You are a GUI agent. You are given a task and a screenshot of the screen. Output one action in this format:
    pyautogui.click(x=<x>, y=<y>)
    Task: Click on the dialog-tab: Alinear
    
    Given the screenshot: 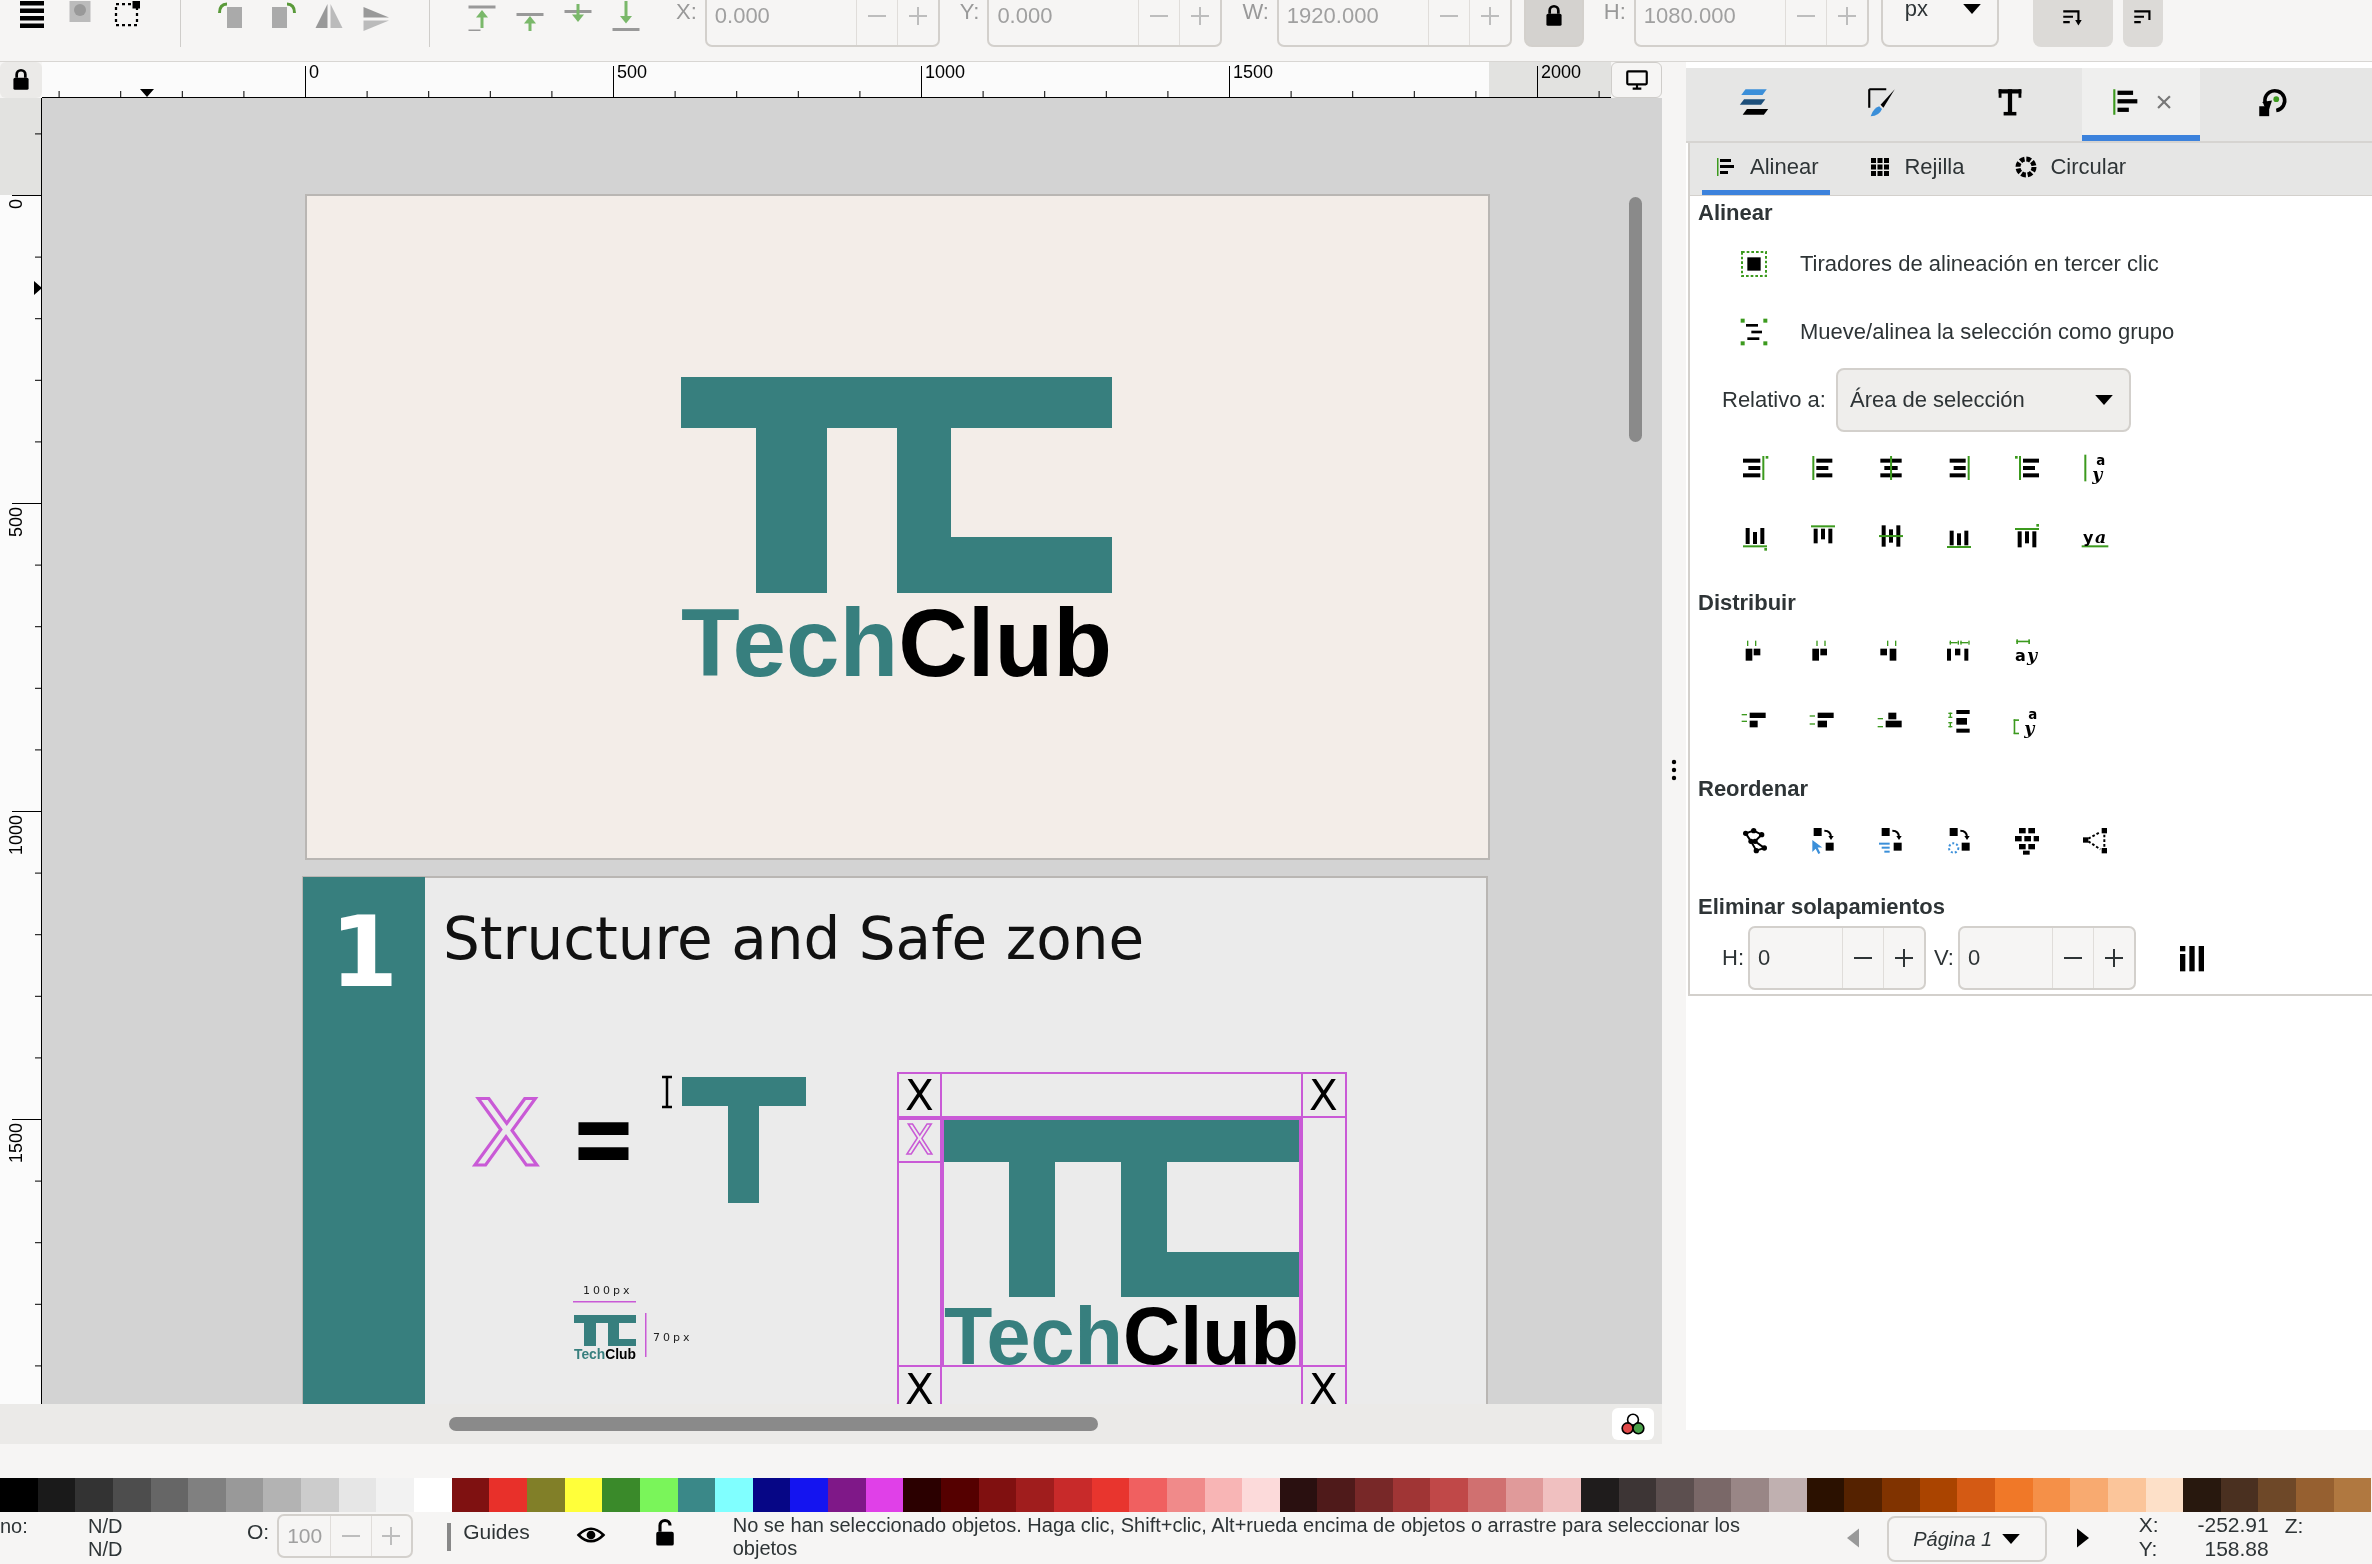 What is the action you would take?
    pyautogui.click(x=1766, y=169)
    